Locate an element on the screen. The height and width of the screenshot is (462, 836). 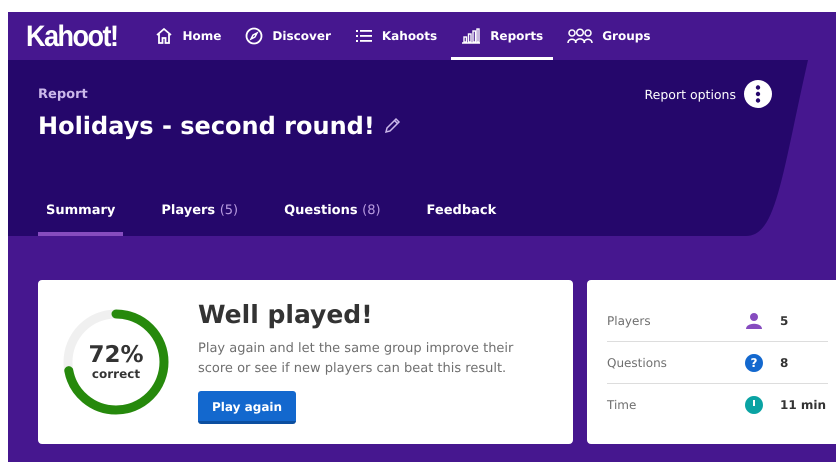
question-icon: ? is located at coordinates (754, 363).